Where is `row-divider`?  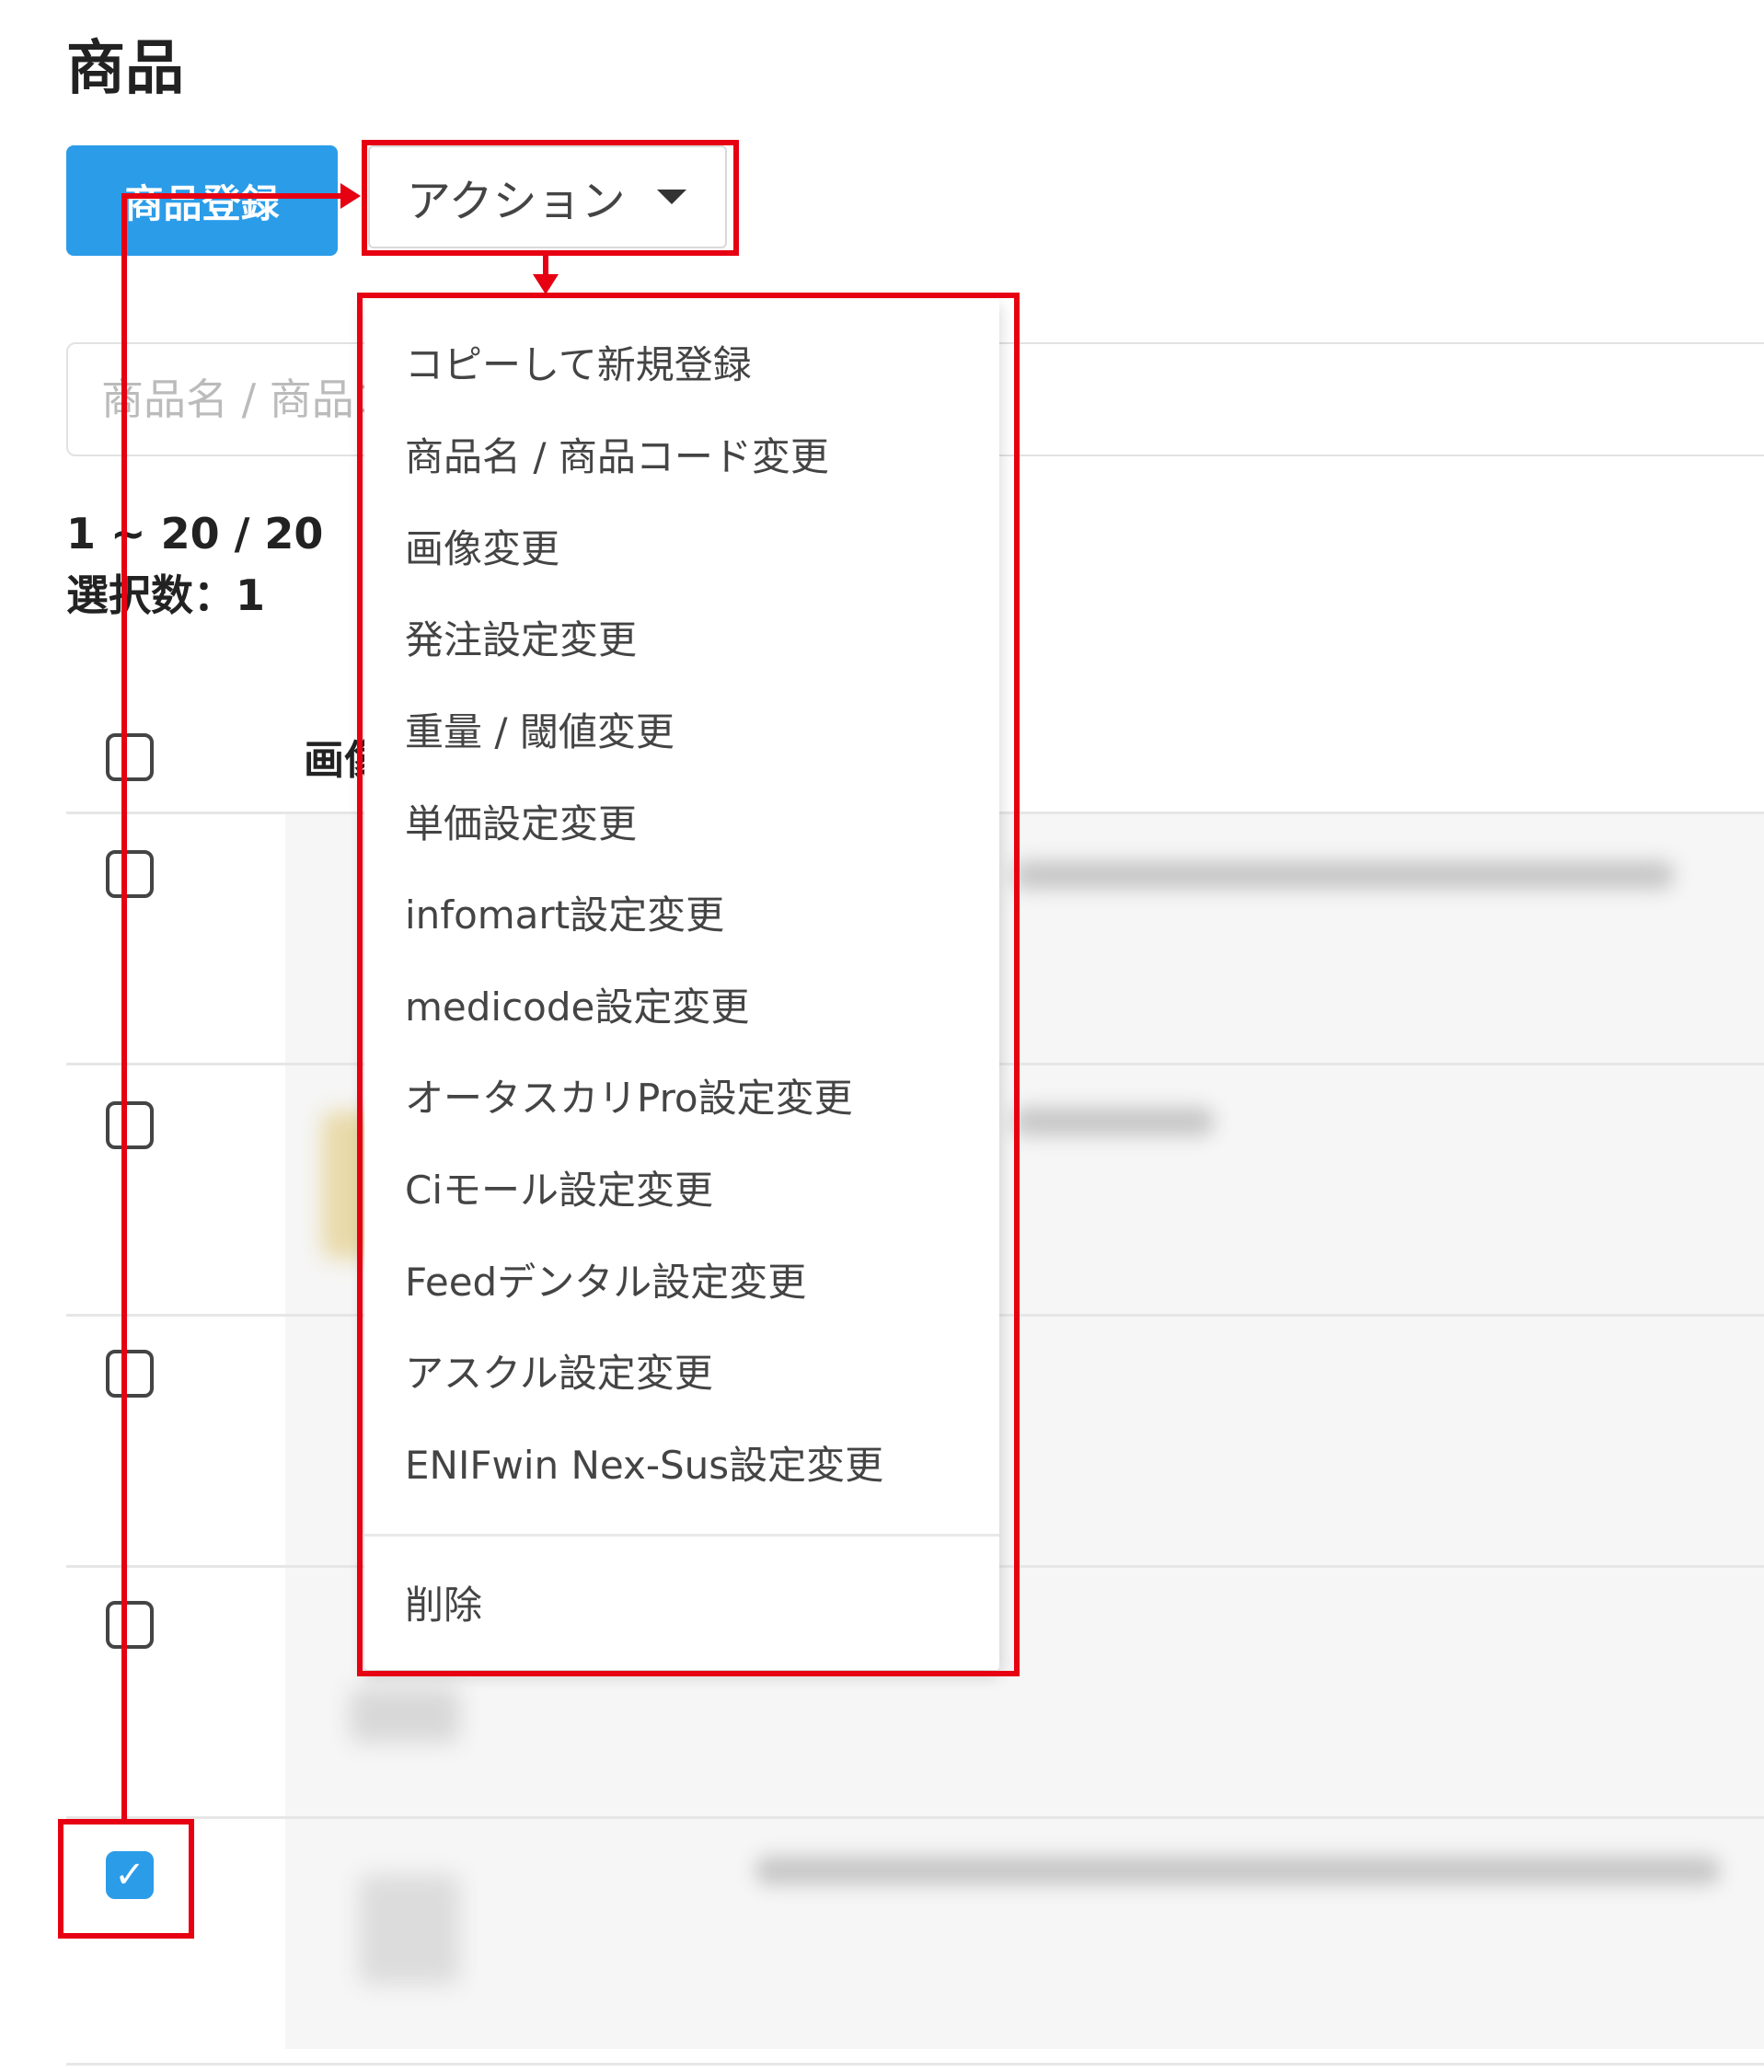 row-divider is located at coordinates (915, 2064).